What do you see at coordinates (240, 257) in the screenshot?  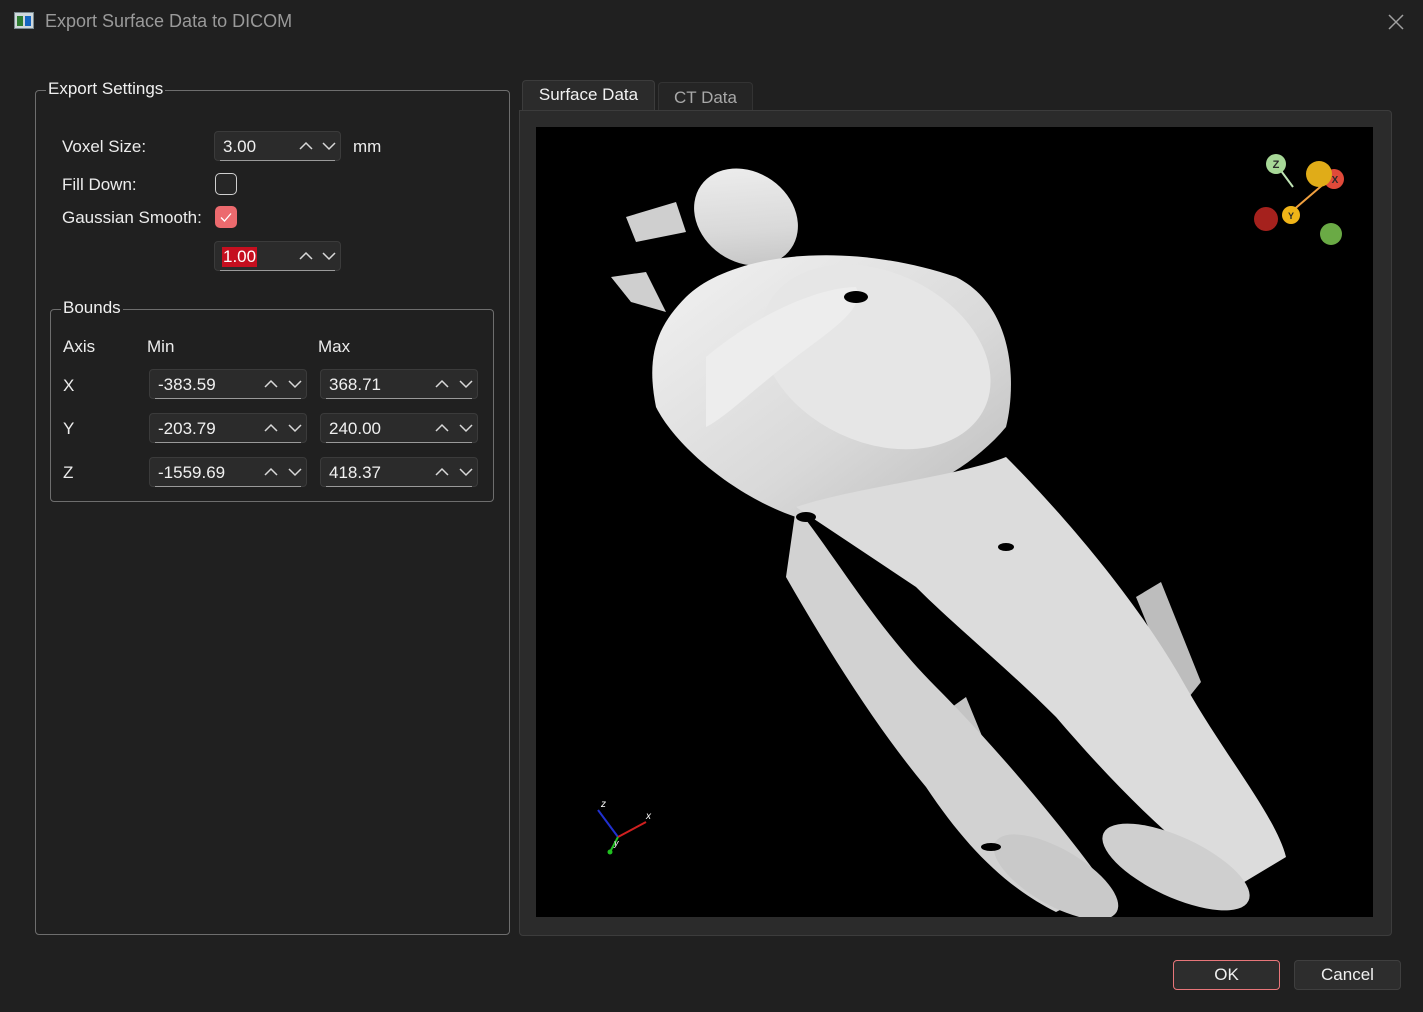 I see `gaussian-smooth-value: 1.00` at bounding box center [240, 257].